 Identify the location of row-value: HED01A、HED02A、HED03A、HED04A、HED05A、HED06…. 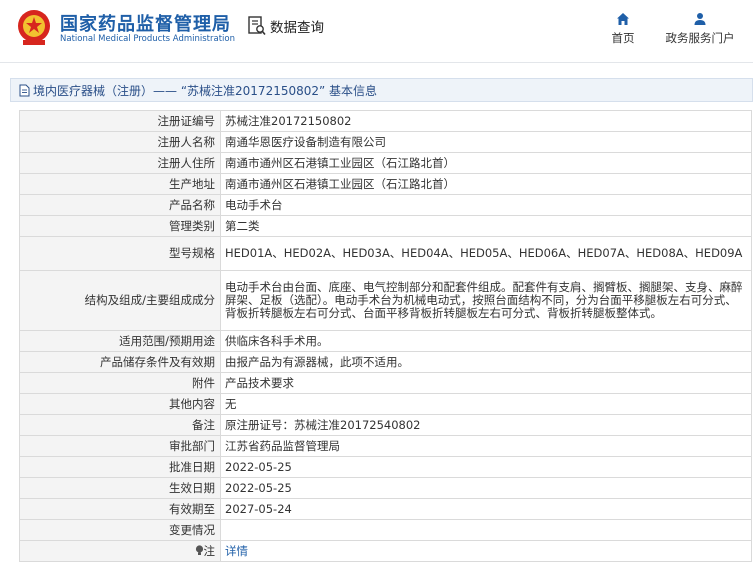
(486, 253).